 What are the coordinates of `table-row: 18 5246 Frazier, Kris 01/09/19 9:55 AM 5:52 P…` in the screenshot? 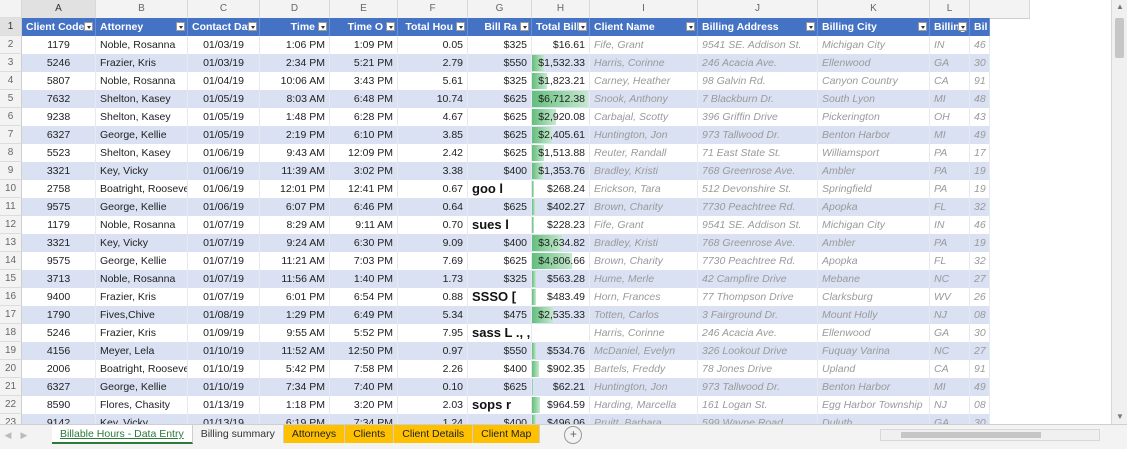 It's located at (495, 333).